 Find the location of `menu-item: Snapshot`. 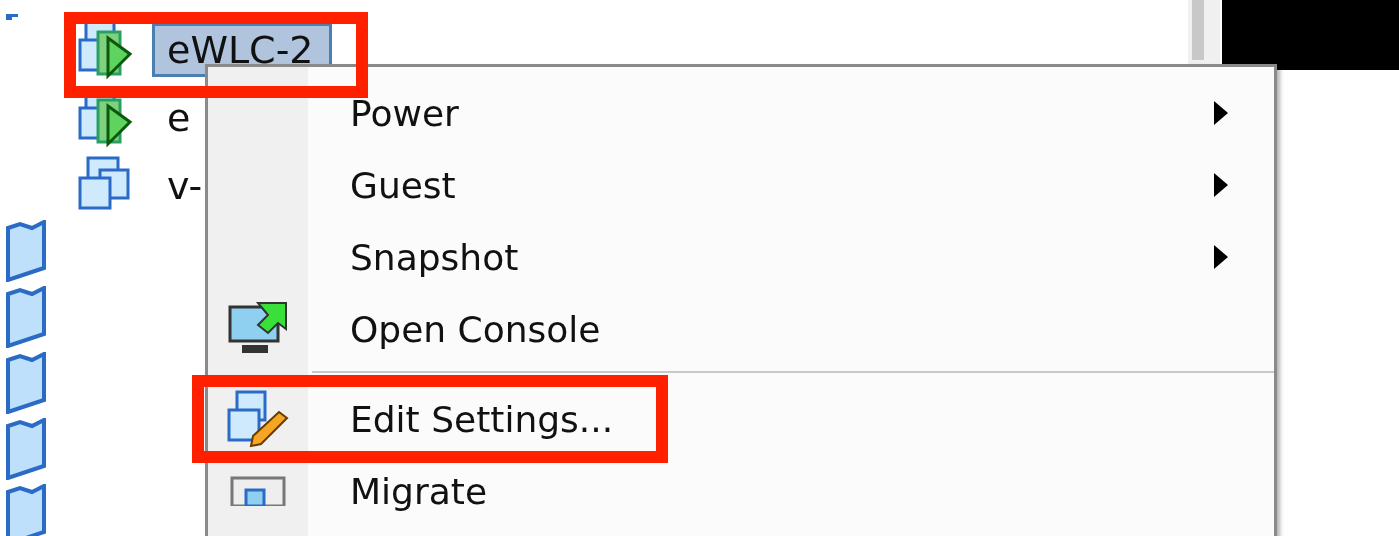

menu-item: Snapshot is located at coordinates (741, 257).